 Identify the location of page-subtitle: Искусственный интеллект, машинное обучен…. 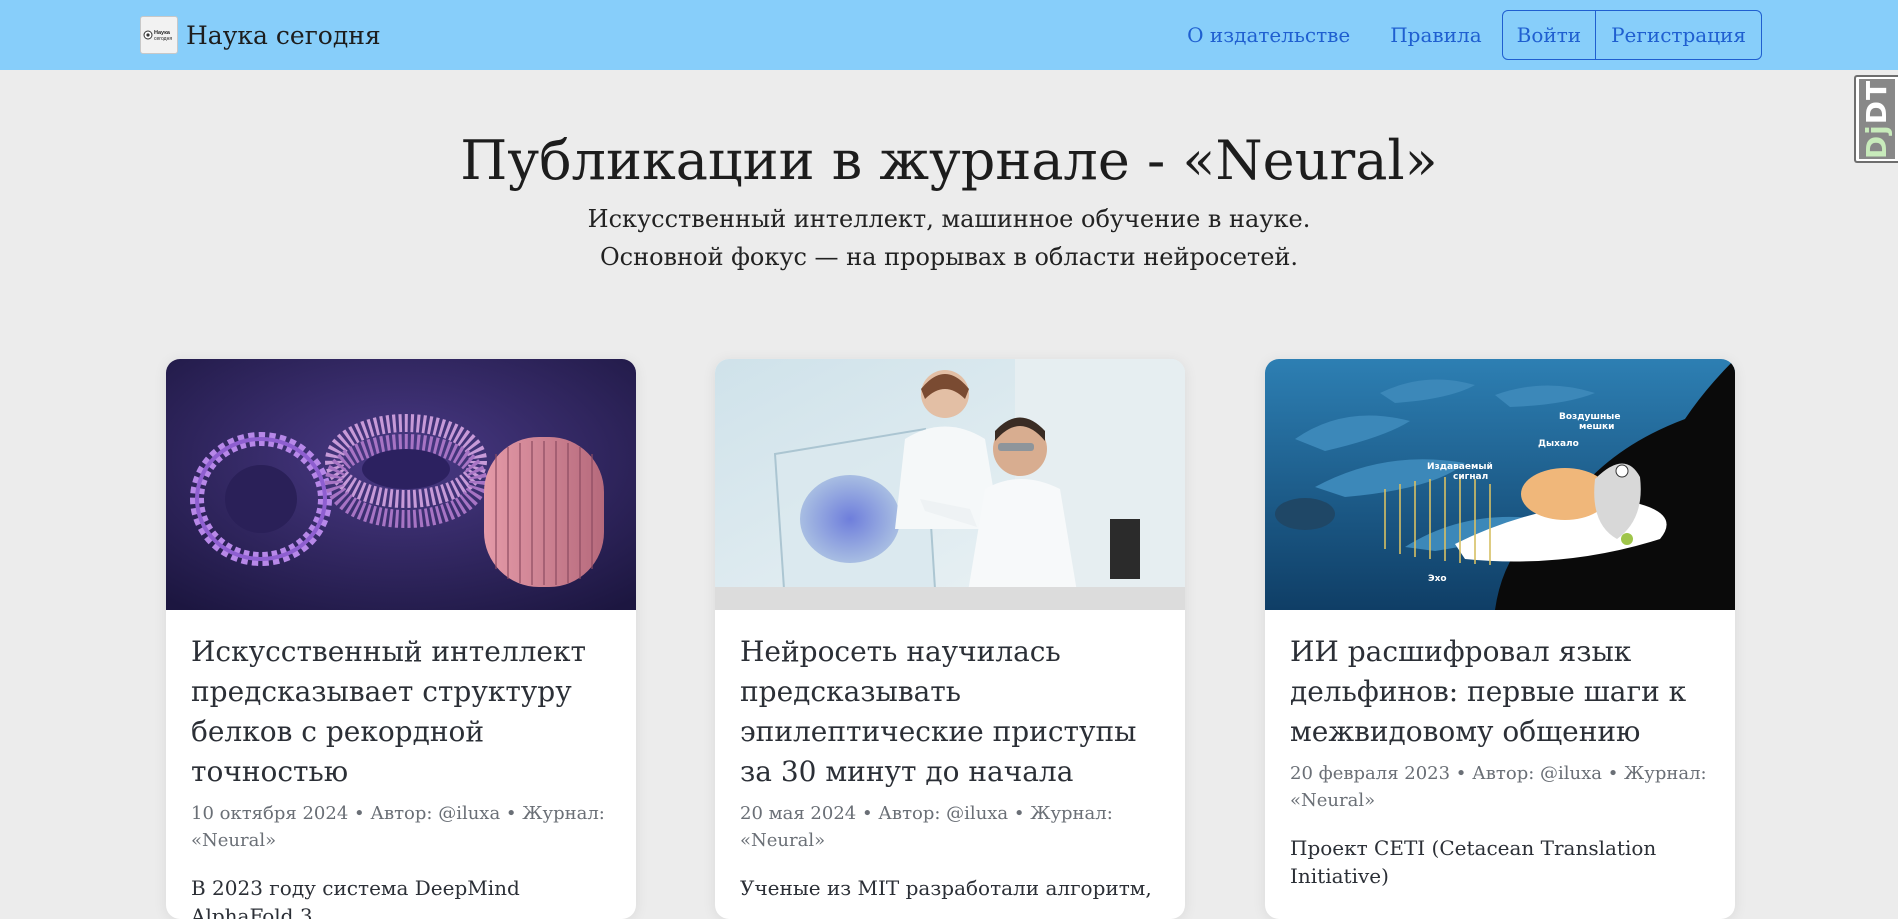
(949, 238).